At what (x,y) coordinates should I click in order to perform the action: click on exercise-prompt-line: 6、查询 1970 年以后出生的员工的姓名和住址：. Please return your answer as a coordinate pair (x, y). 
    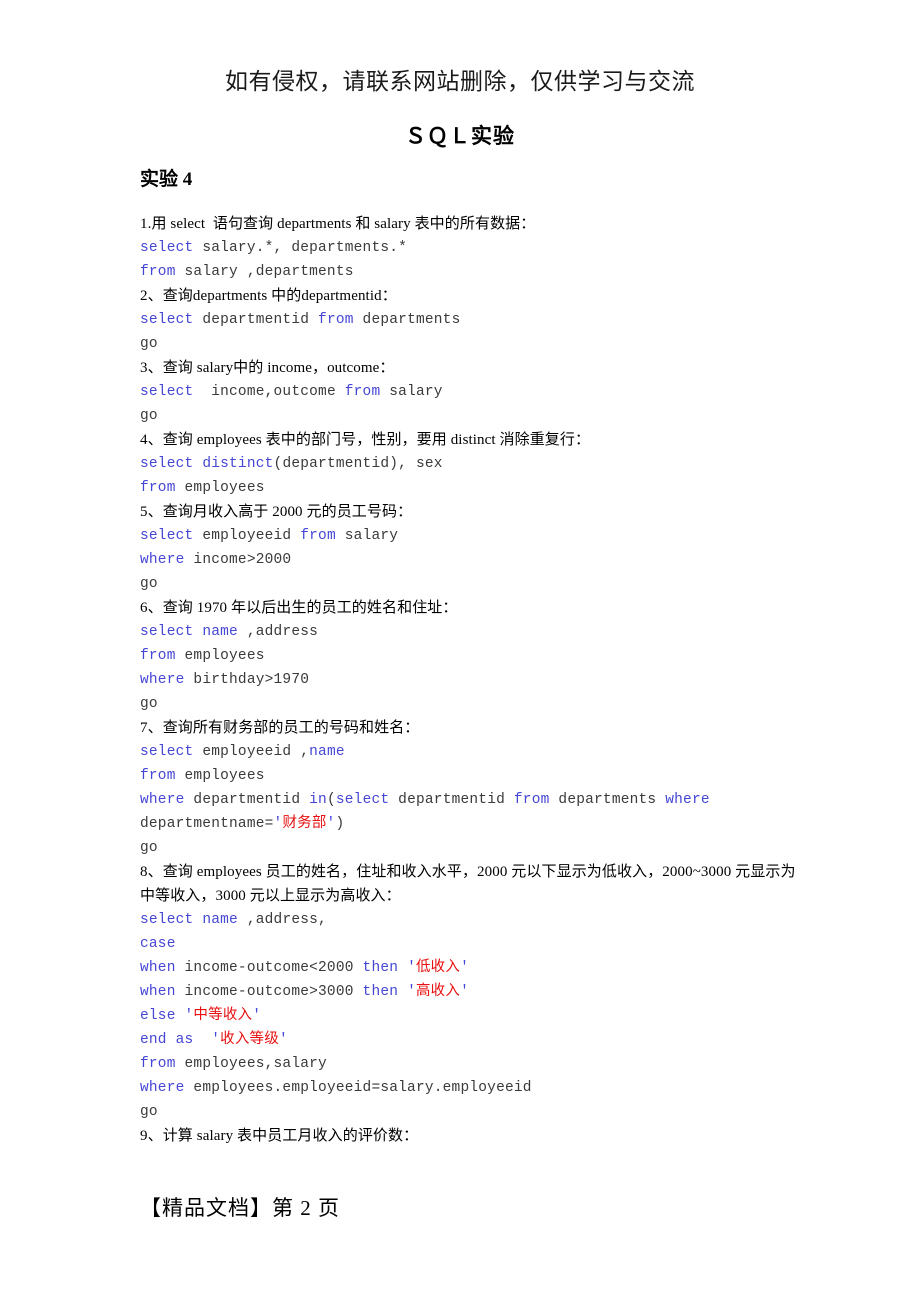
    Looking at the image, I should click on (299, 608).